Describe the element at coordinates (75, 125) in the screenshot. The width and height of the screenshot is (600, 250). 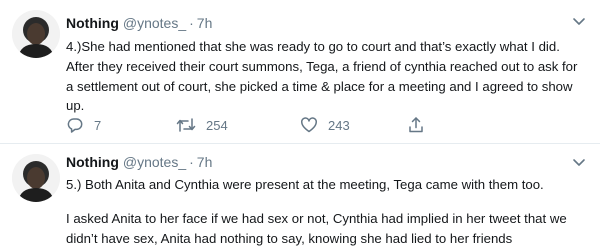
I see `reply-icon` at that location.